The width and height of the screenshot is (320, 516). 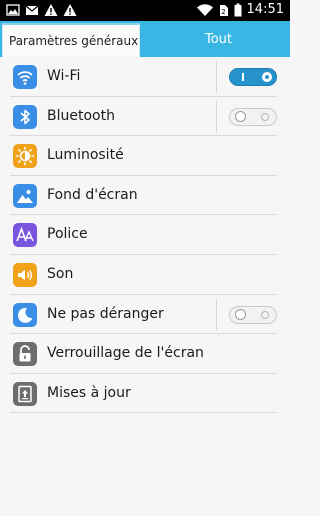 I want to click on setting-screen-lock: Verrouillage de l'écran, so click(x=145, y=354).